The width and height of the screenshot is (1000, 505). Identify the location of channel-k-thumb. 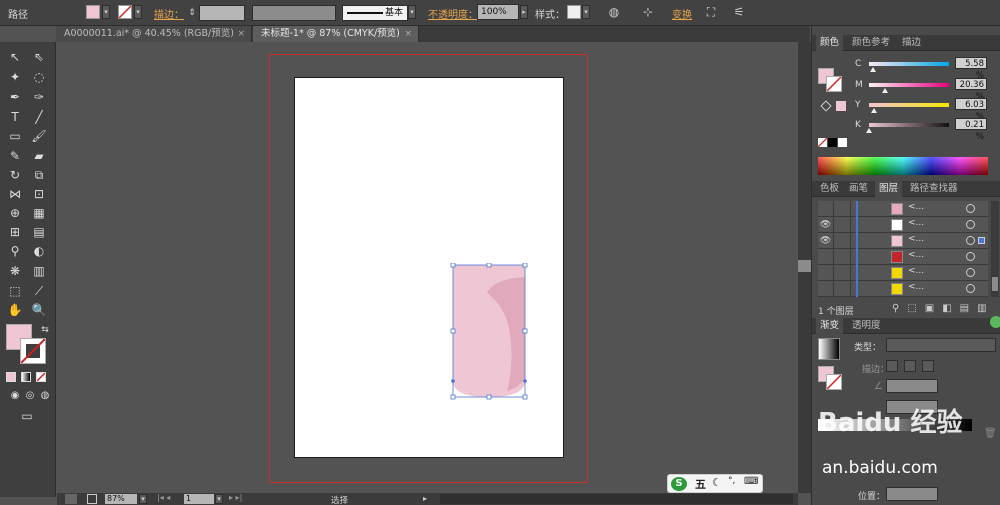
(869, 130).